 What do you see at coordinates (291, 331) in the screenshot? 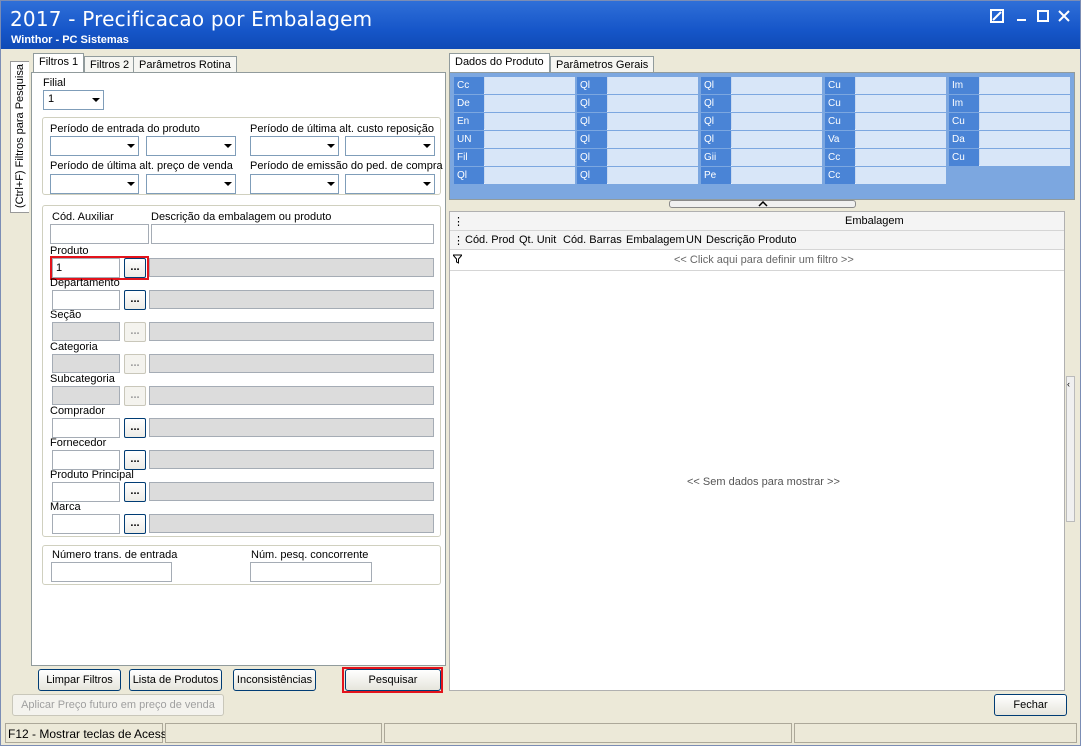
I see `secao-description` at bounding box center [291, 331].